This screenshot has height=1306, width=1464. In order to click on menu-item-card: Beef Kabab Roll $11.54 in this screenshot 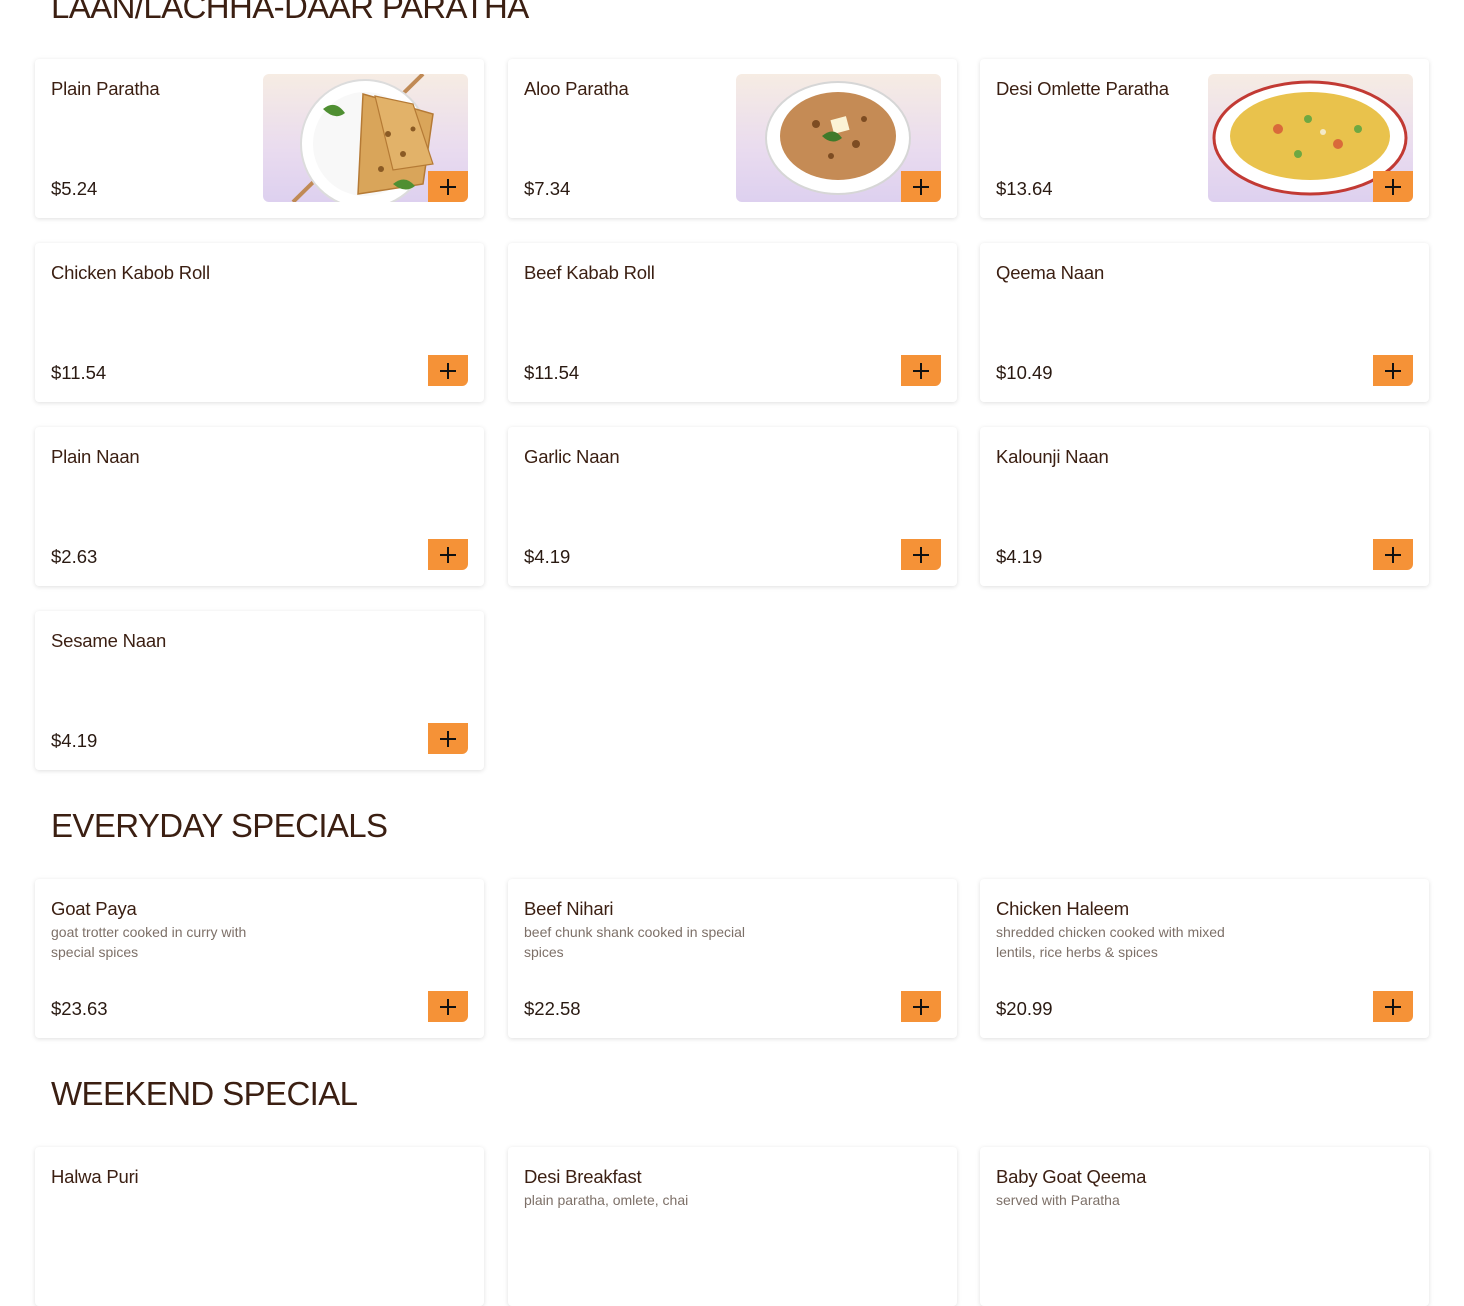, I will do `click(732, 322)`.